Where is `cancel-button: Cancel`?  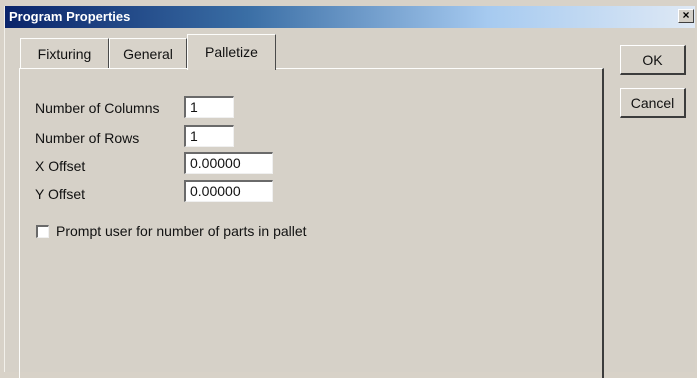
cancel-button: Cancel is located at coordinates (653, 103).